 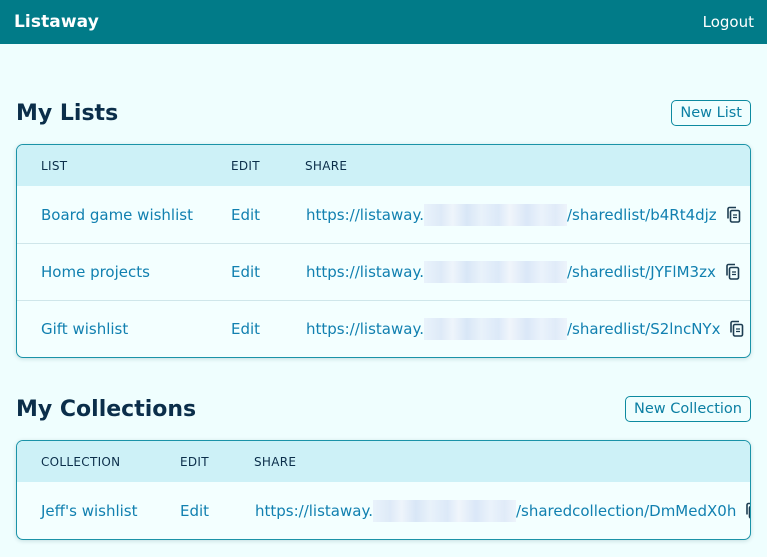 I want to click on share-url-suffix: /sharedlist/S2lncNYx, so click(x=644, y=329).